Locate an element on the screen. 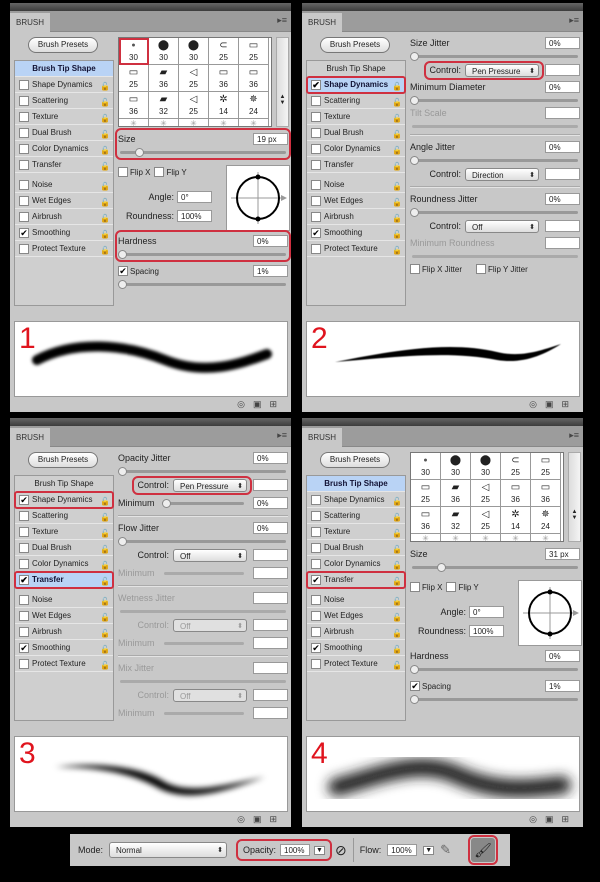  hardness-input: 0% is located at coordinates (562, 656).